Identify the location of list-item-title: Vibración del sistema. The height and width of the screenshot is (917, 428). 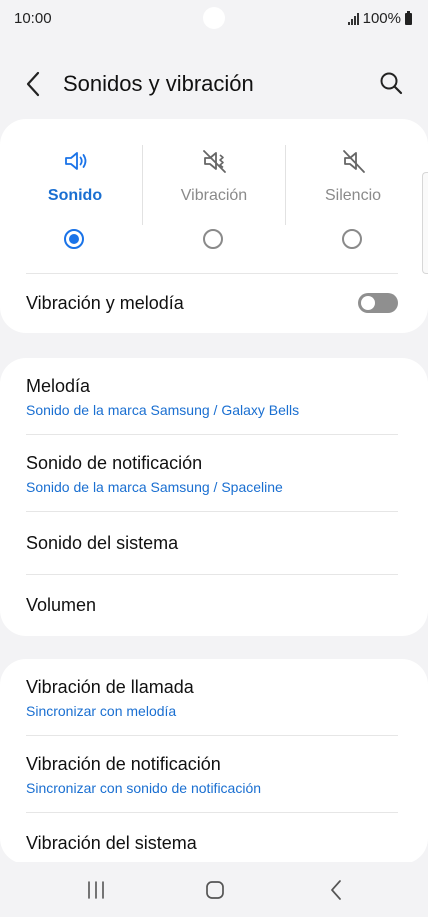
(111, 843).